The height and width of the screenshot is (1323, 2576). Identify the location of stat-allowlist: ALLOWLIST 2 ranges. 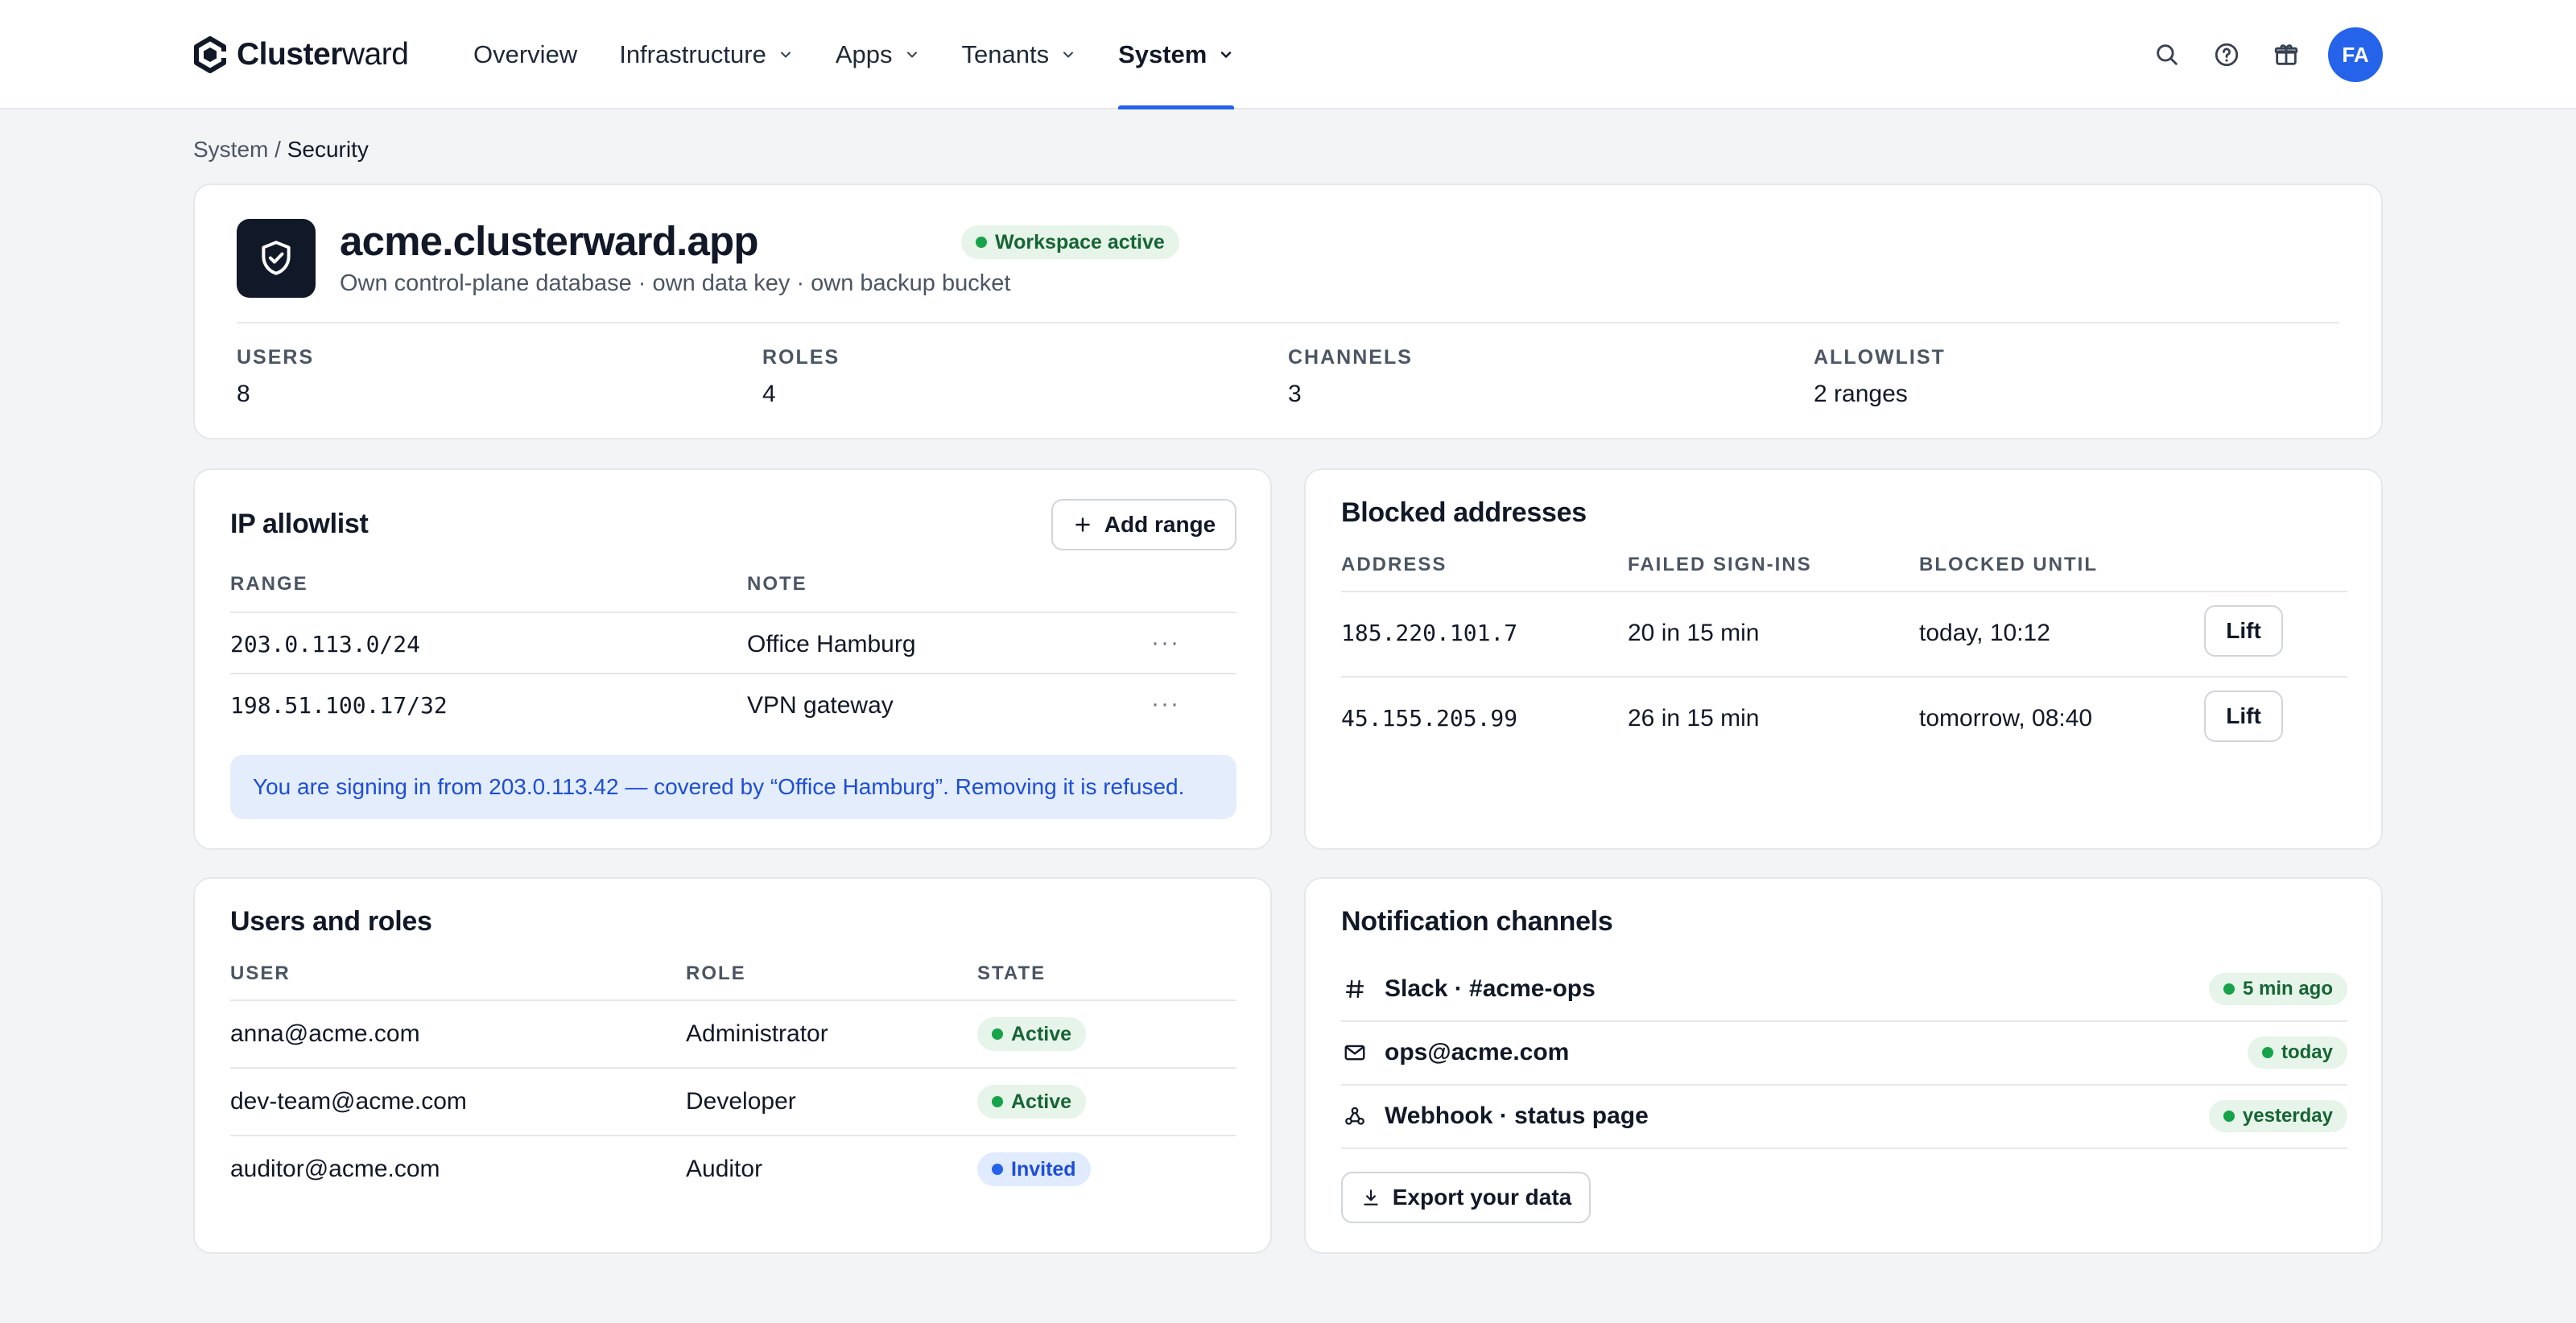
(1880, 377).